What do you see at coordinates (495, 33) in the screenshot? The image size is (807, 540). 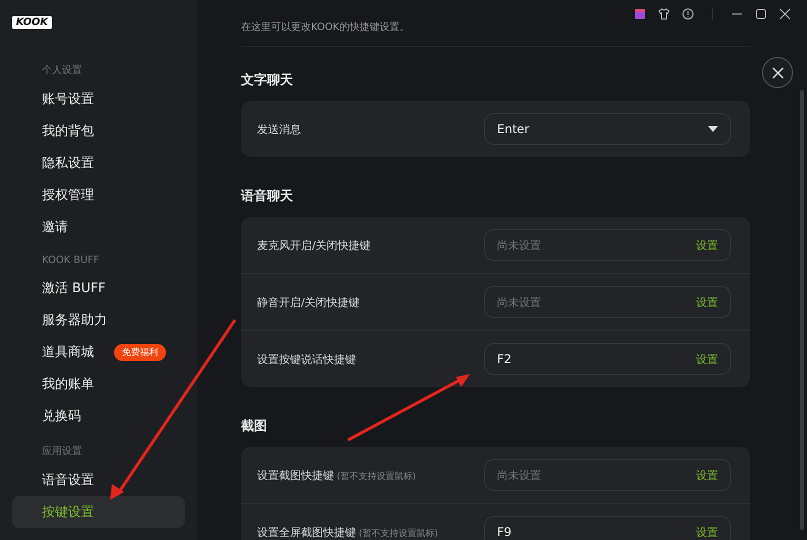 I see `description-text: 在这里可以更改KOOK的快捷键设置。` at bounding box center [495, 33].